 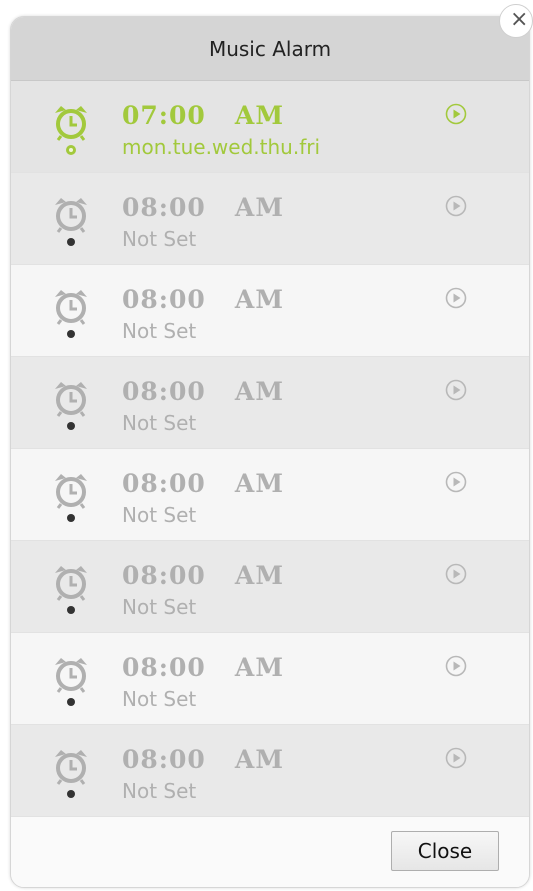 What do you see at coordinates (516, 21) in the screenshot?
I see `close-x-button: ×` at bounding box center [516, 21].